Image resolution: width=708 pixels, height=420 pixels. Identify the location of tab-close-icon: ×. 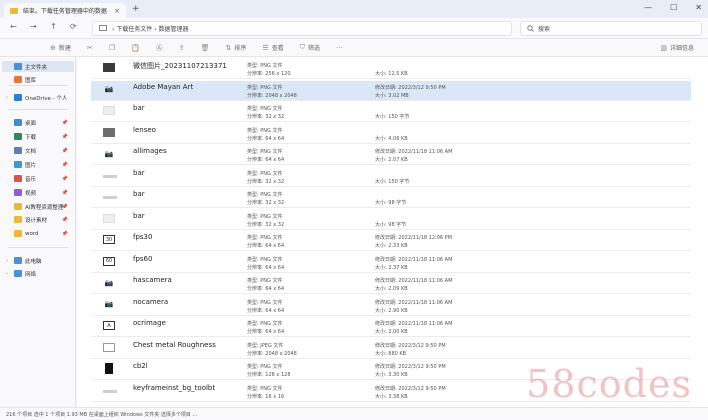
(117, 11).